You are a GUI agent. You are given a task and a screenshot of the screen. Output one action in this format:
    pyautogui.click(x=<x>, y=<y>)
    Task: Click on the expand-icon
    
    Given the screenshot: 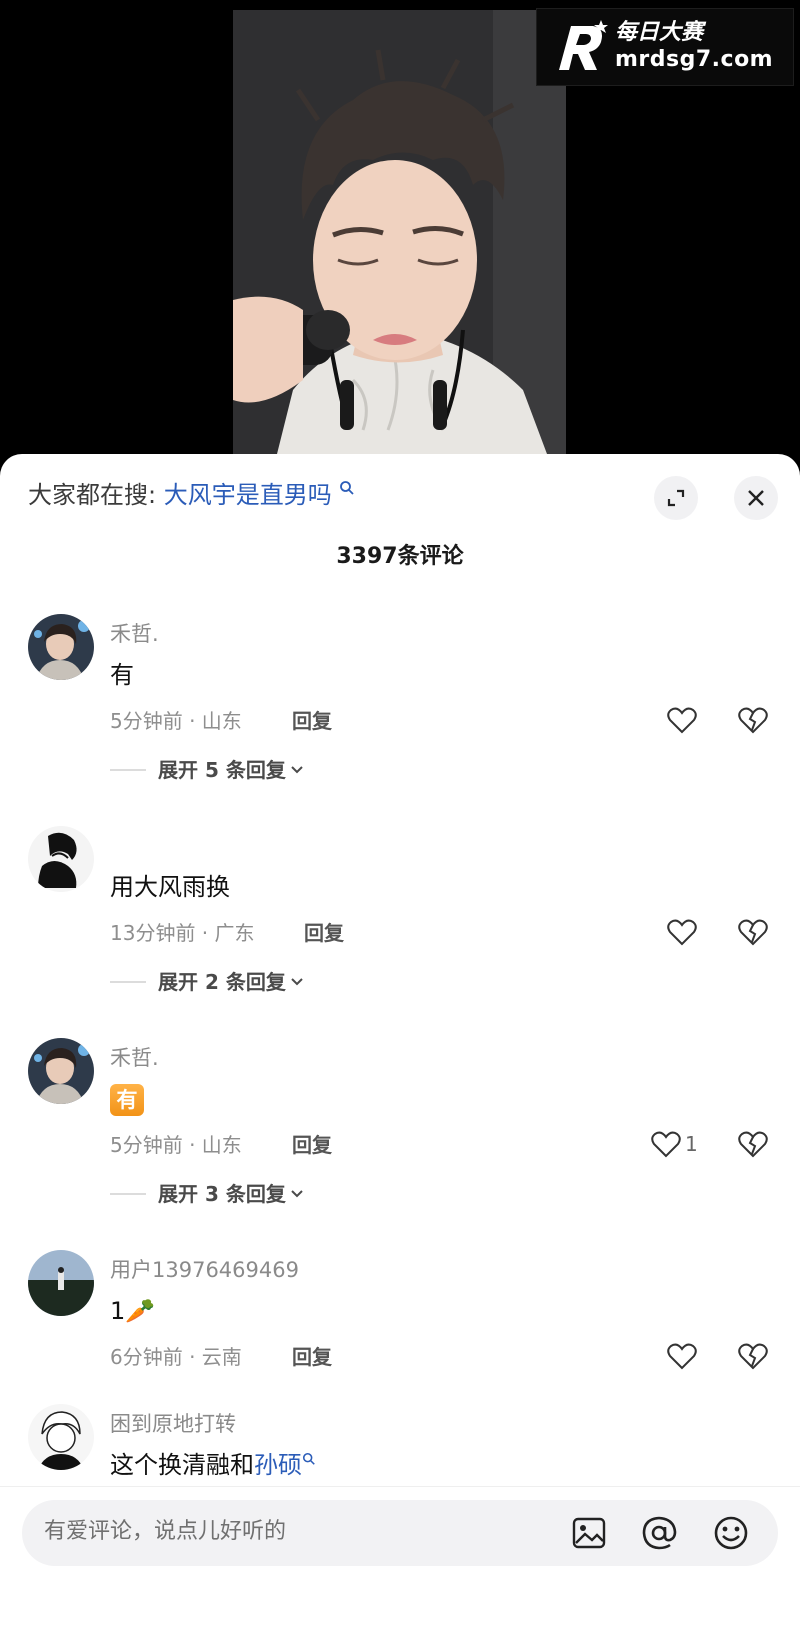 What is the action you would take?
    pyautogui.click(x=676, y=498)
    